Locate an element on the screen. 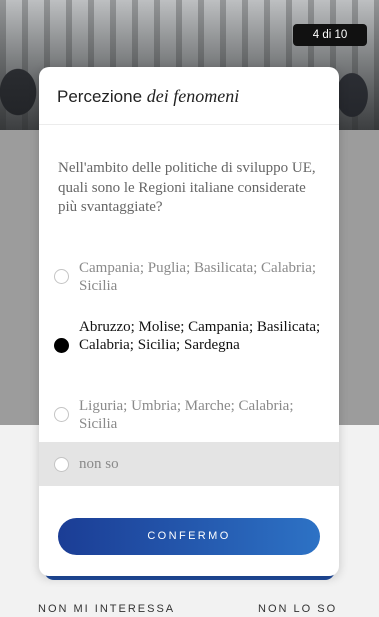 Image resolution: width=379 pixels, height=617 pixels. modal-title-plain: Percezione is located at coordinates (100, 96).